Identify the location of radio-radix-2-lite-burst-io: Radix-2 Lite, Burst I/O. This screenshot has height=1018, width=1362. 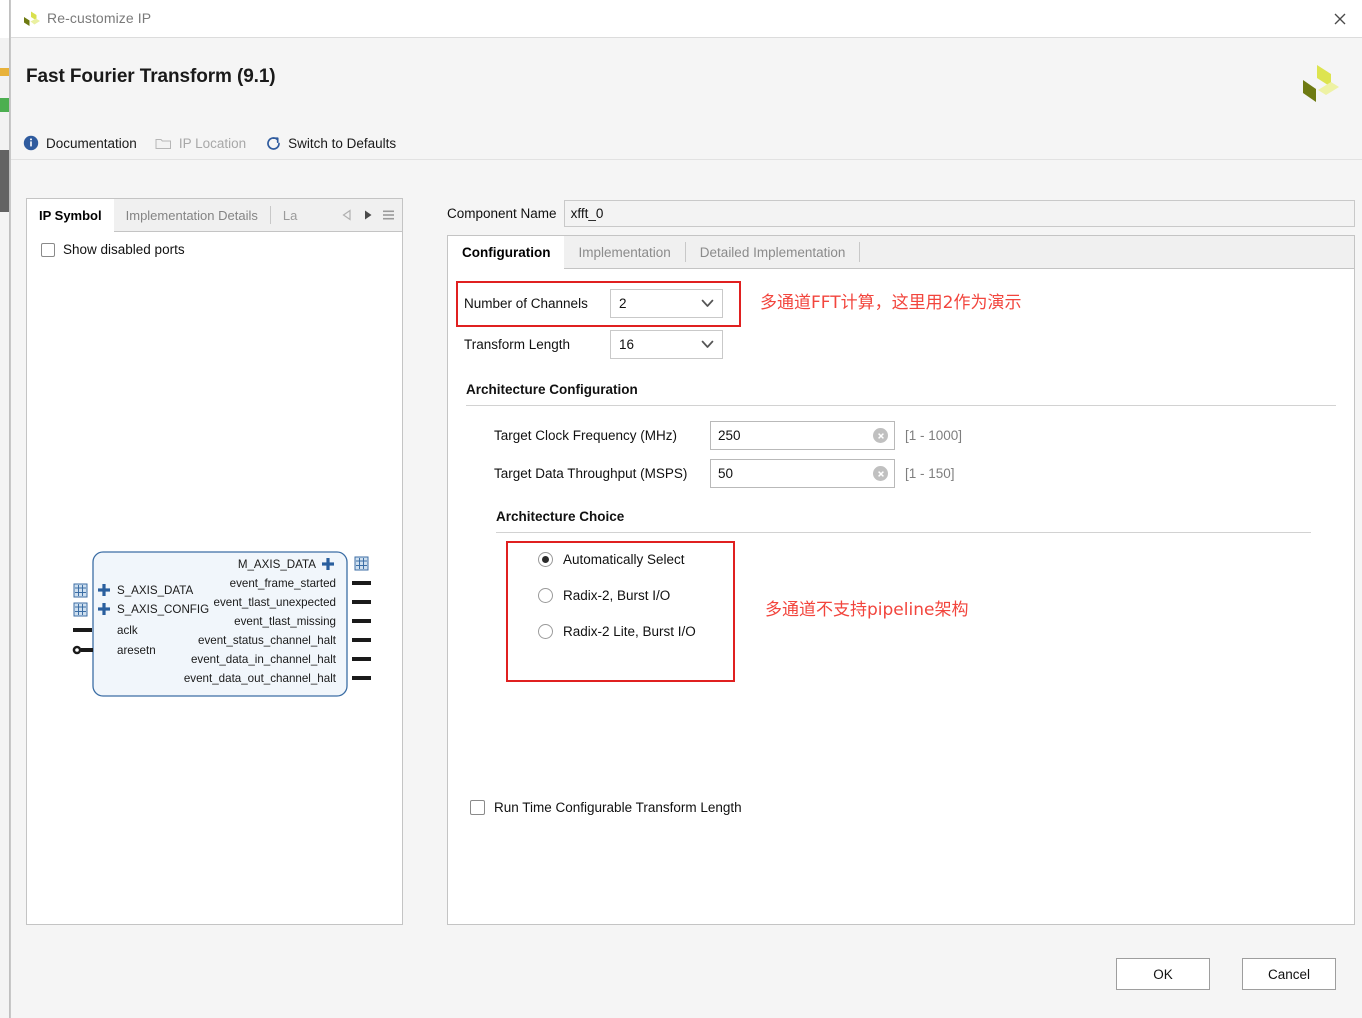
(617, 631).